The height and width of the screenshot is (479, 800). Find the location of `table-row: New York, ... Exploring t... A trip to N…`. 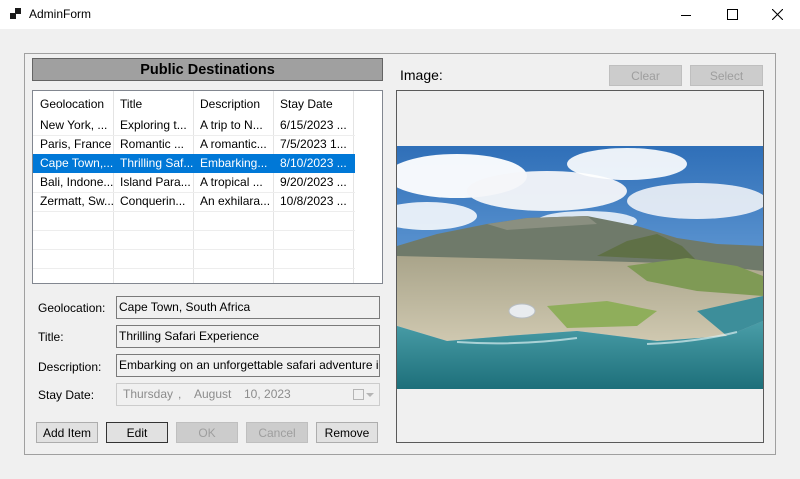

table-row: New York, ... Exploring t... A trip to N… is located at coordinates (194, 125).